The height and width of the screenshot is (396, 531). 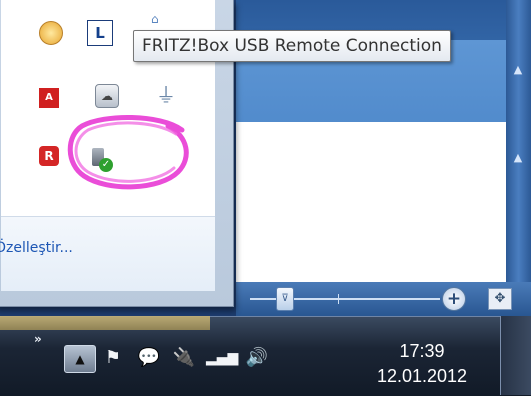 What do you see at coordinates (113, 358) in the screenshot?
I see `action-center-flag-icon: ⚑` at bounding box center [113, 358].